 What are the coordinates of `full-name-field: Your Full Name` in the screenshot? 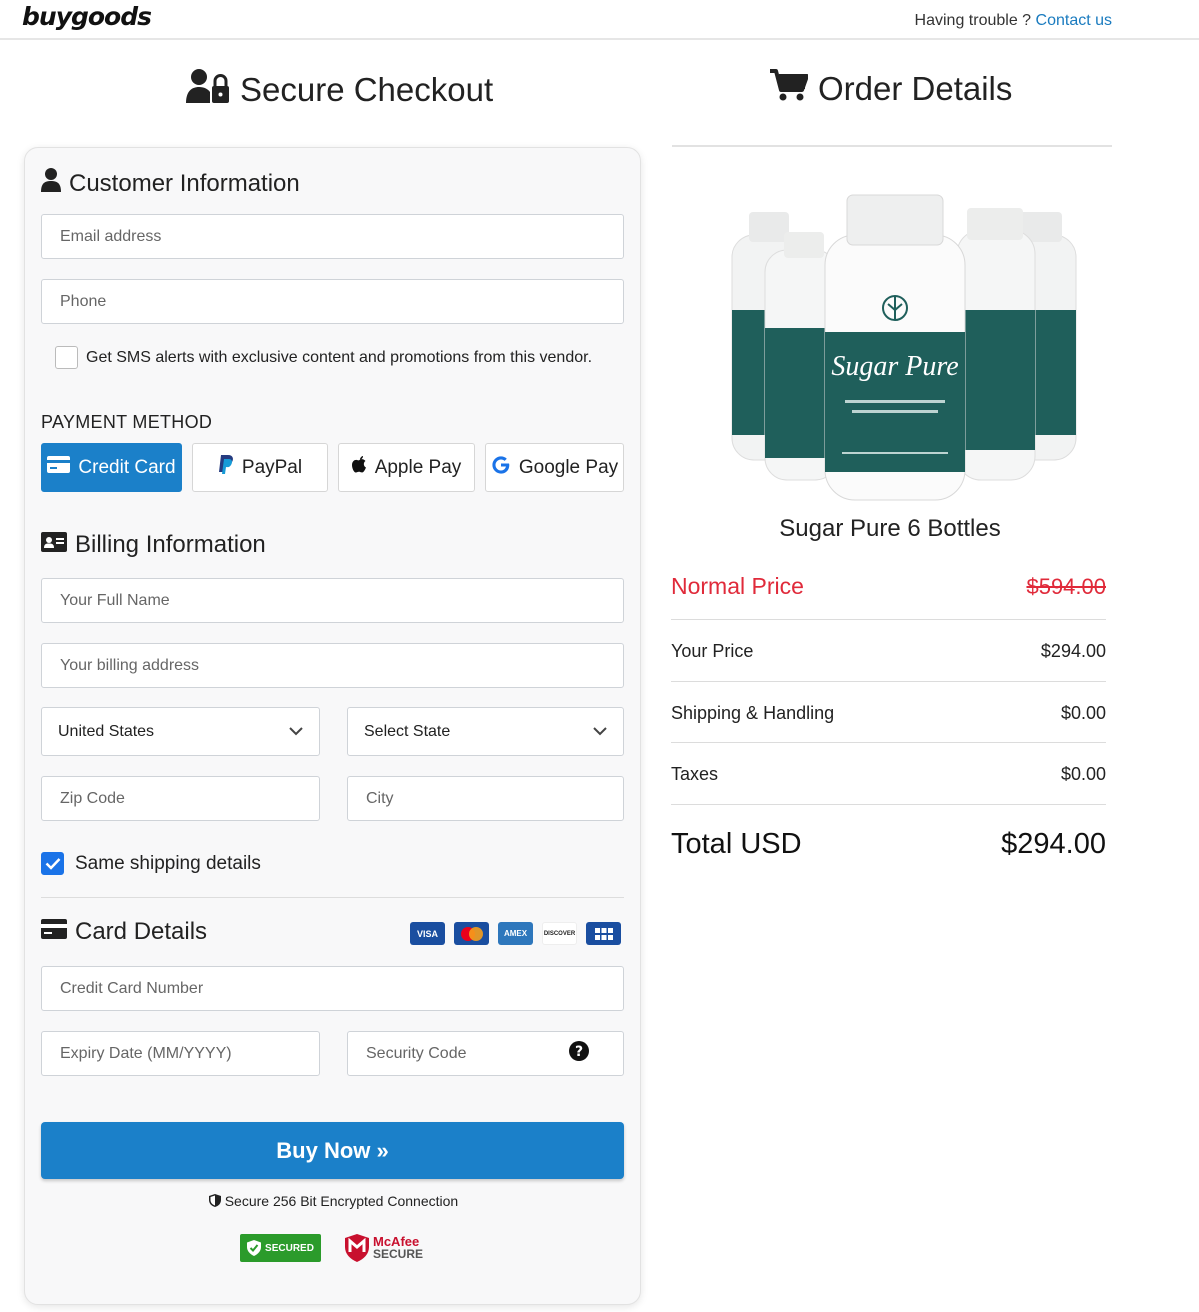 It's located at (332, 600).